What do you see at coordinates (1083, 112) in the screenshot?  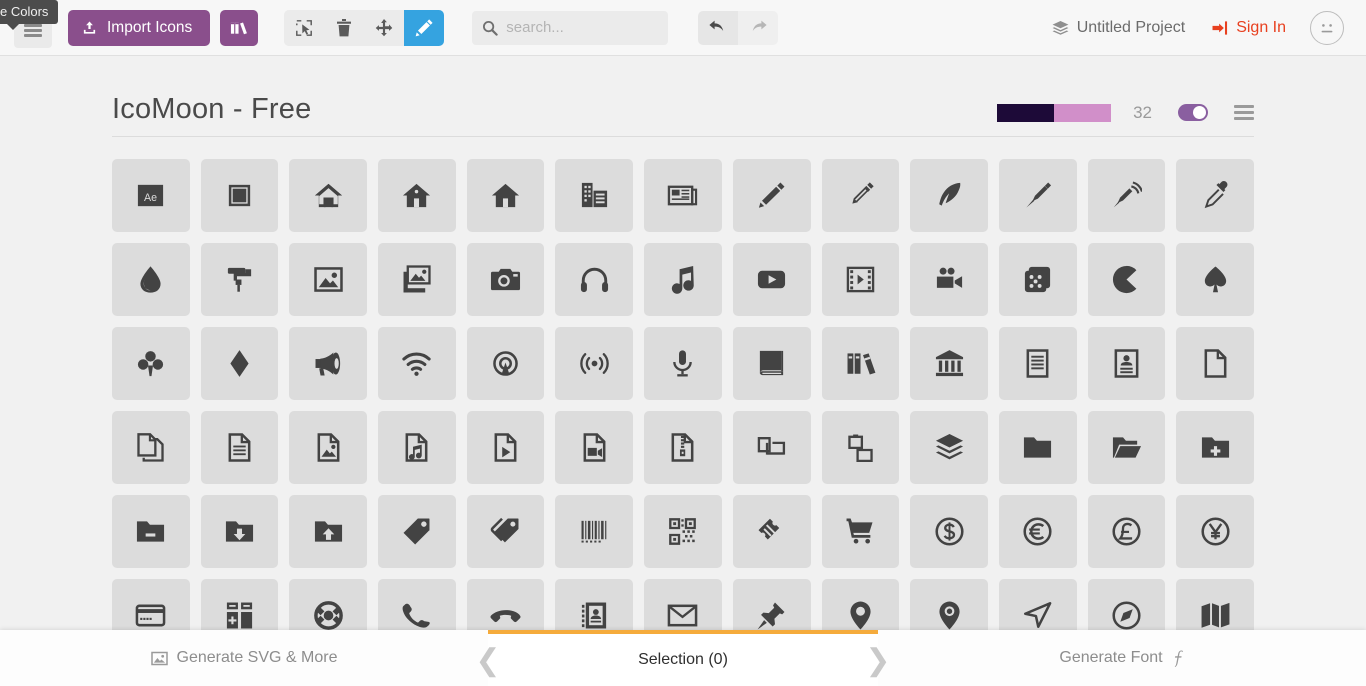 I see `swatch-color-secondary` at bounding box center [1083, 112].